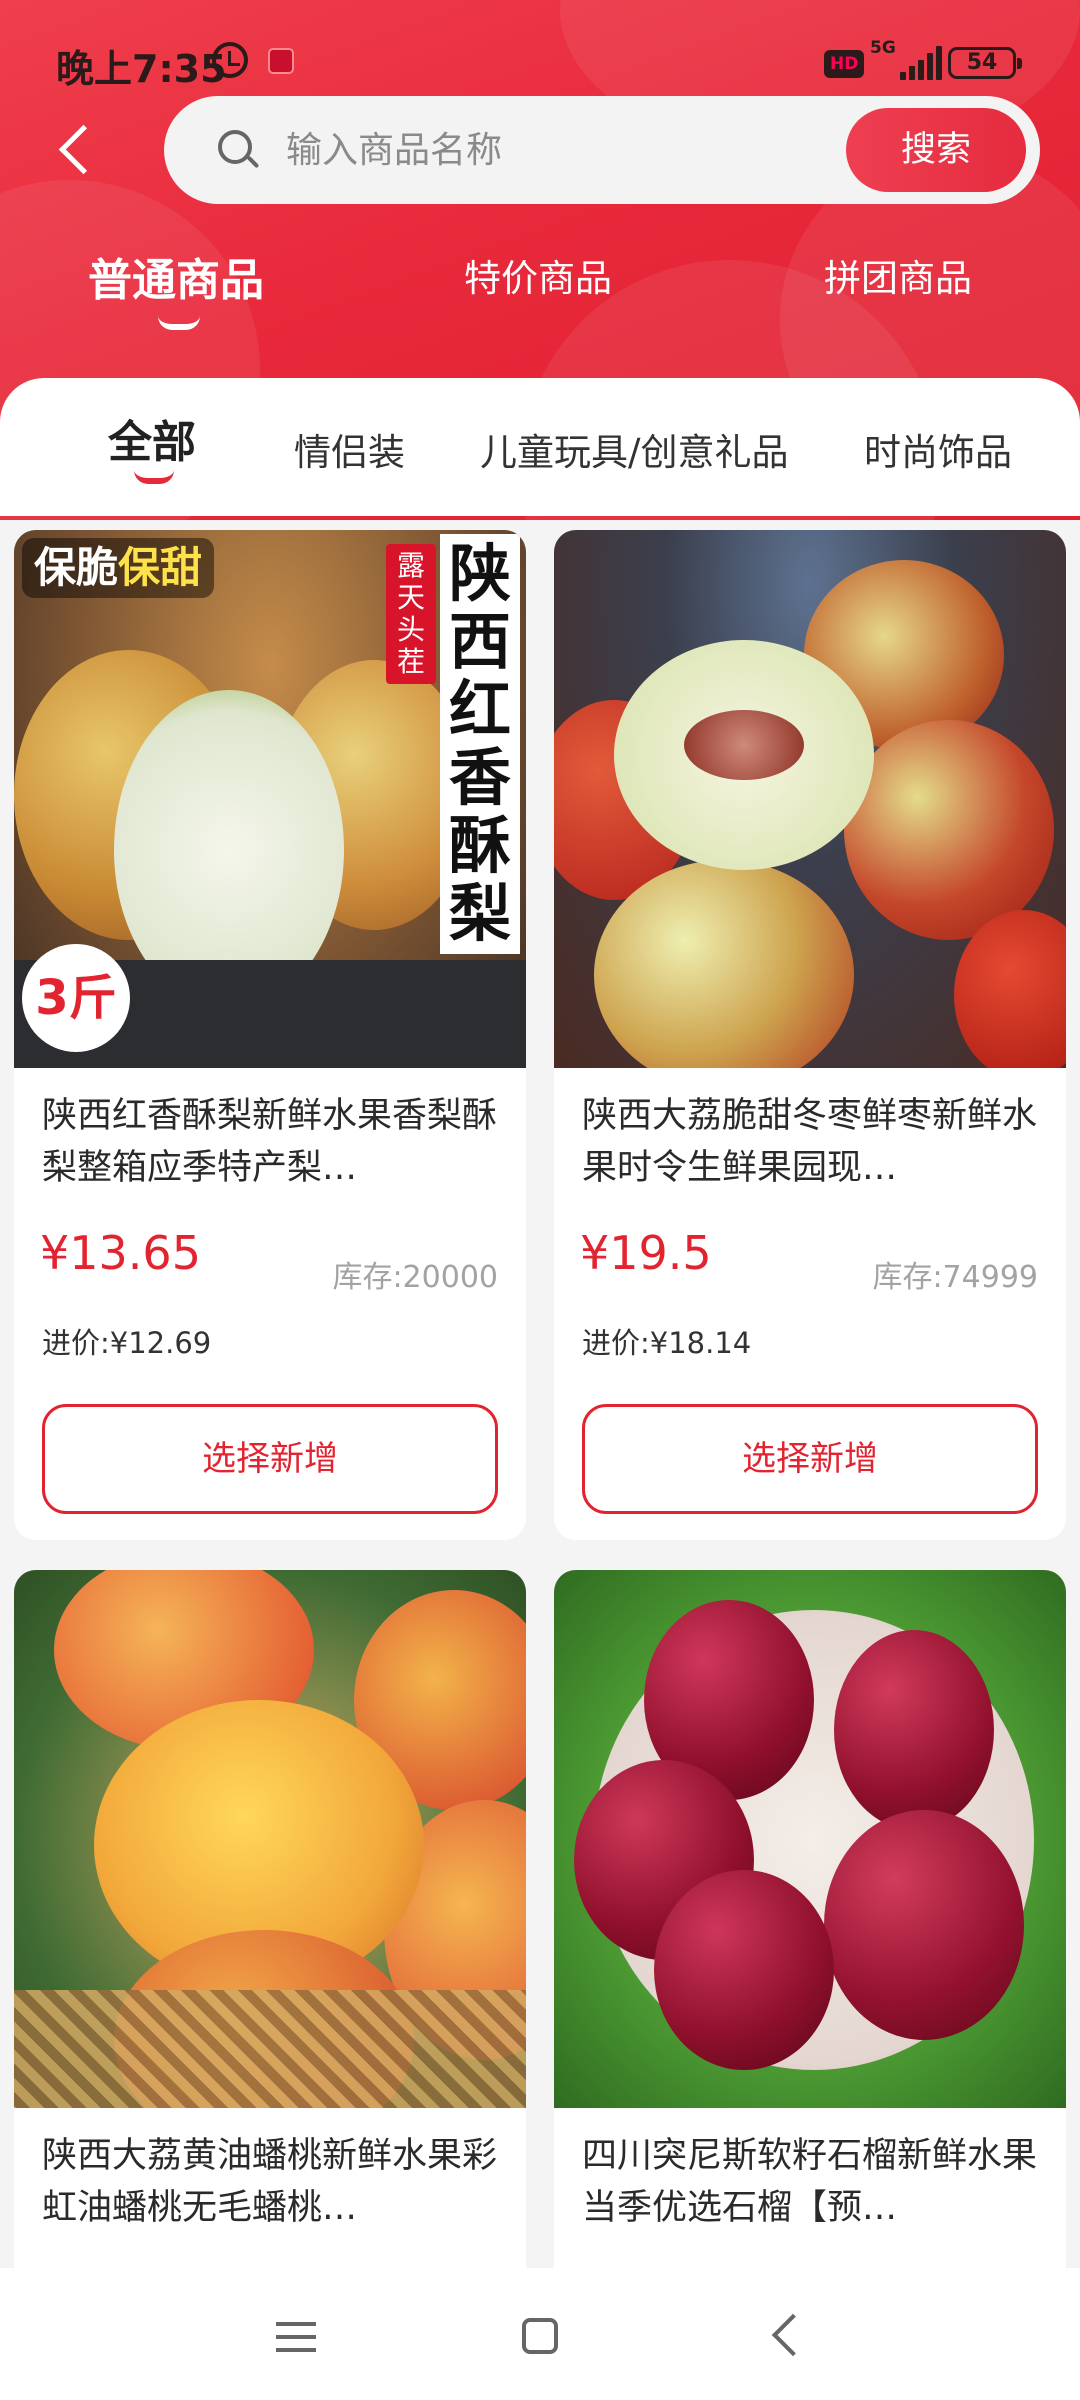 The image size is (1080, 2400). What do you see at coordinates (154, 477) in the screenshot?
I see `active-category-indicator` at bounding box center [154, 477].